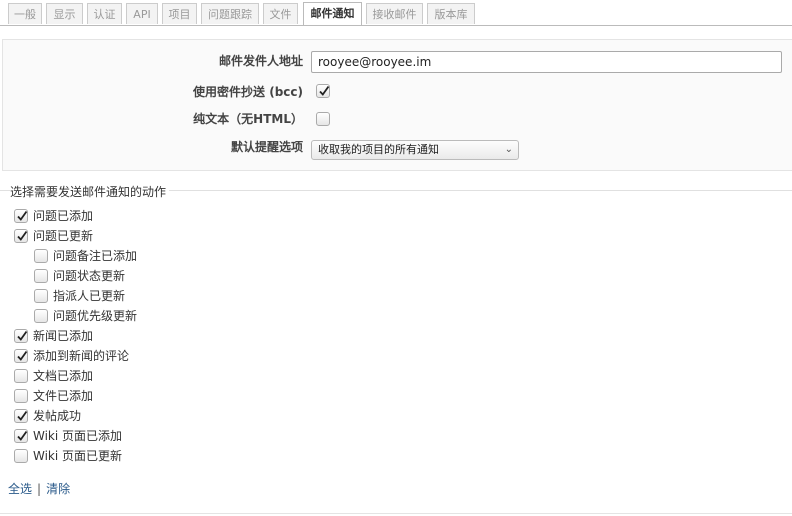  Describe the element at coordinates (63, 396) in the screenshot. I see `action-label: 文件已添加` at that location.